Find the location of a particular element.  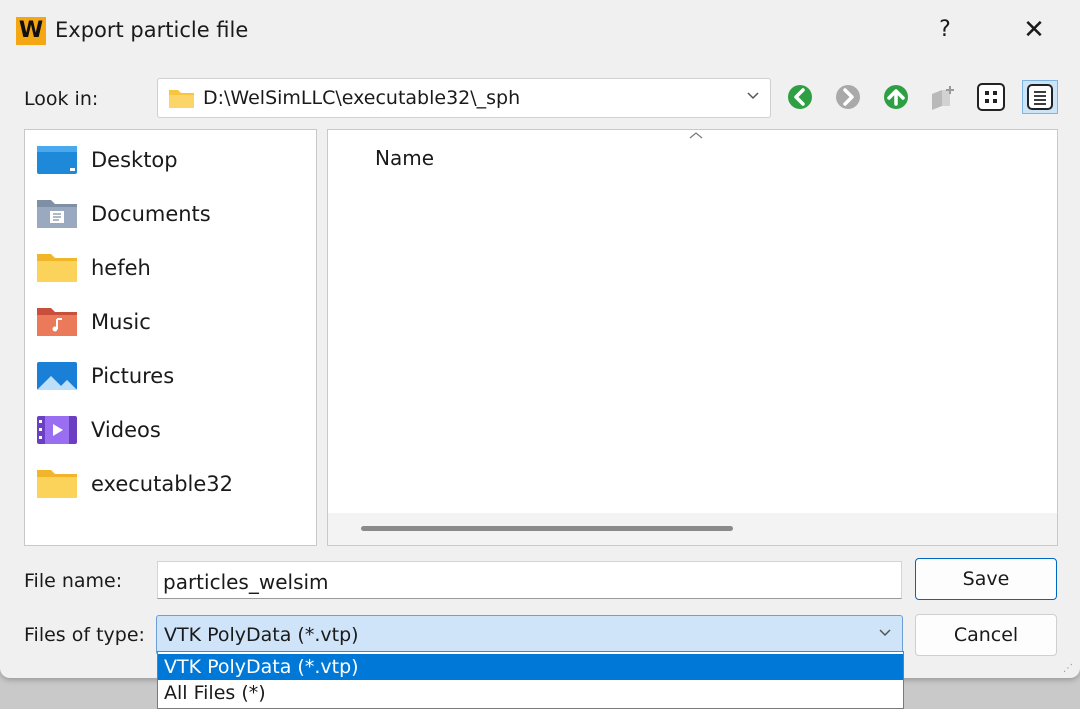

file-name-label: File name: is located at coordinates (73, 581).